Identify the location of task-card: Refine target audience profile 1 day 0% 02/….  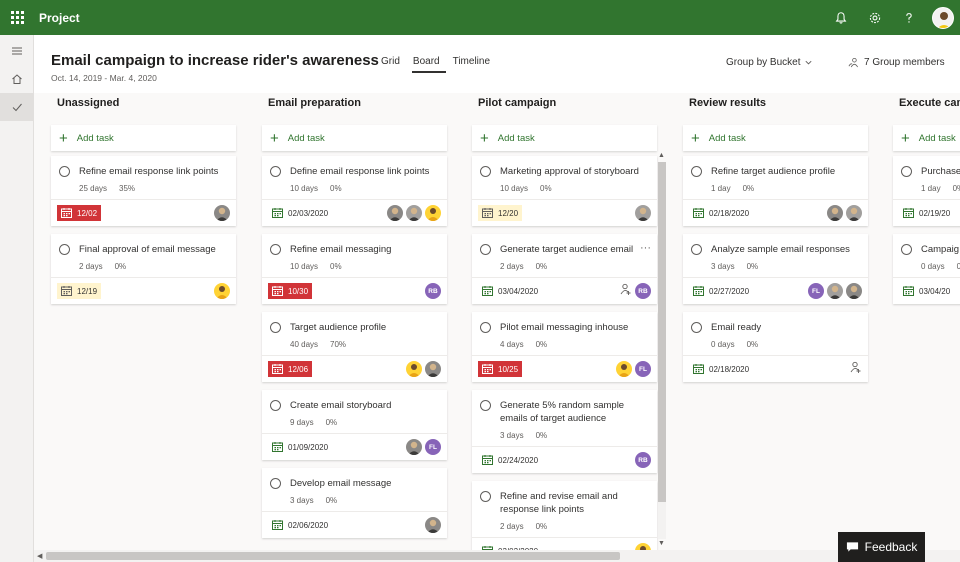
(775, 191).